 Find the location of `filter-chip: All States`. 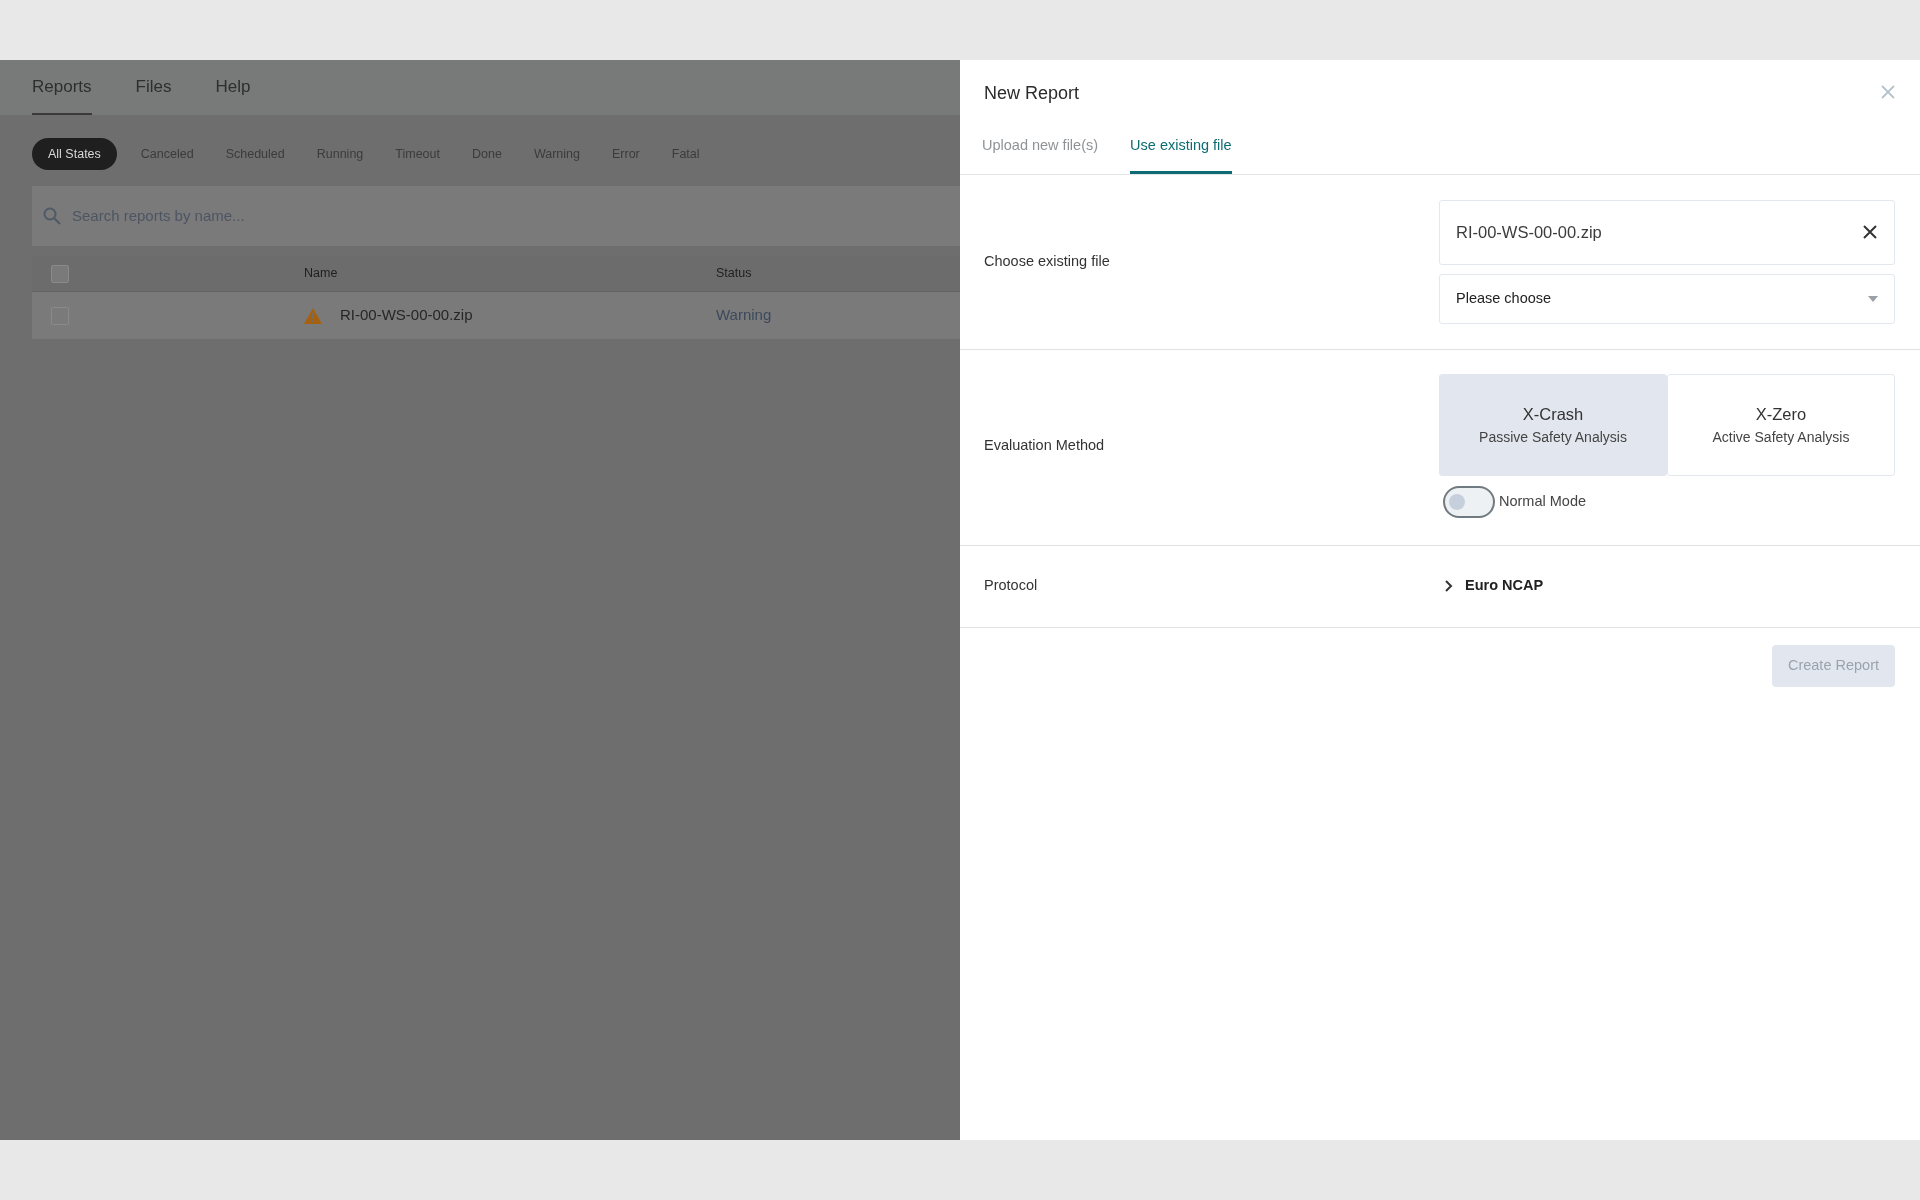

filter-chip: All States is located at coordinates (74, 154).